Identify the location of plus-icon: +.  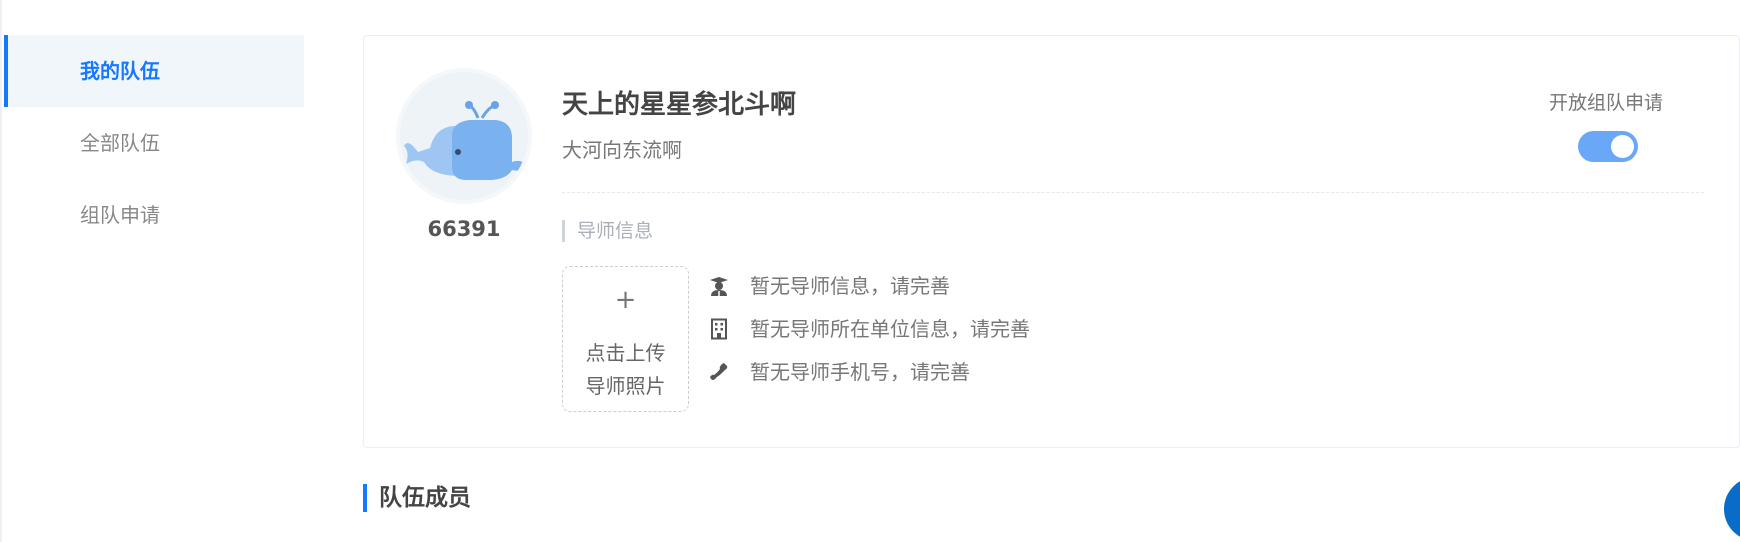
(625, 300).